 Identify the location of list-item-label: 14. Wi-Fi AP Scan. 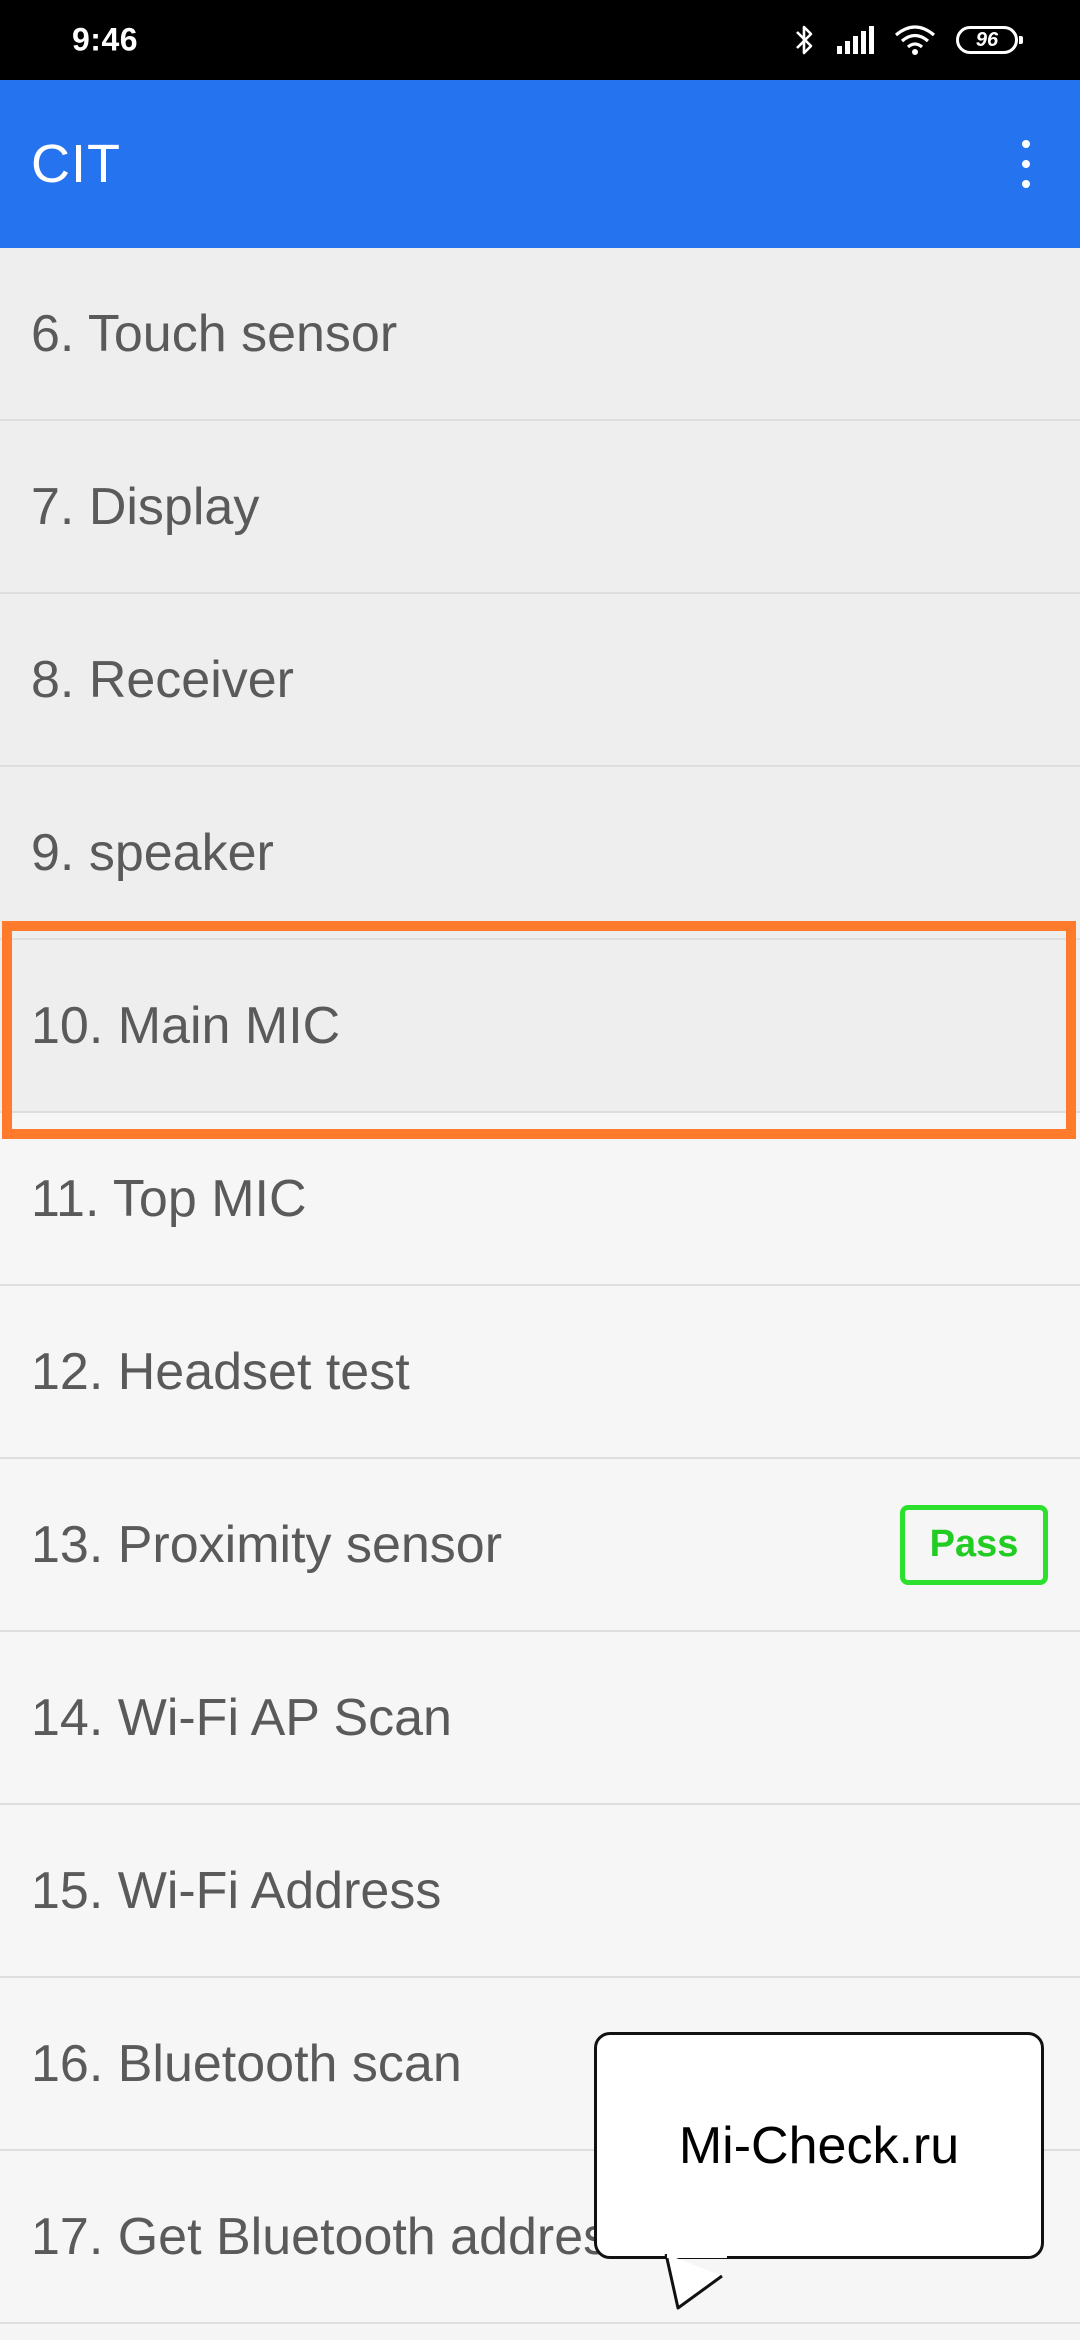
(241, 1717).